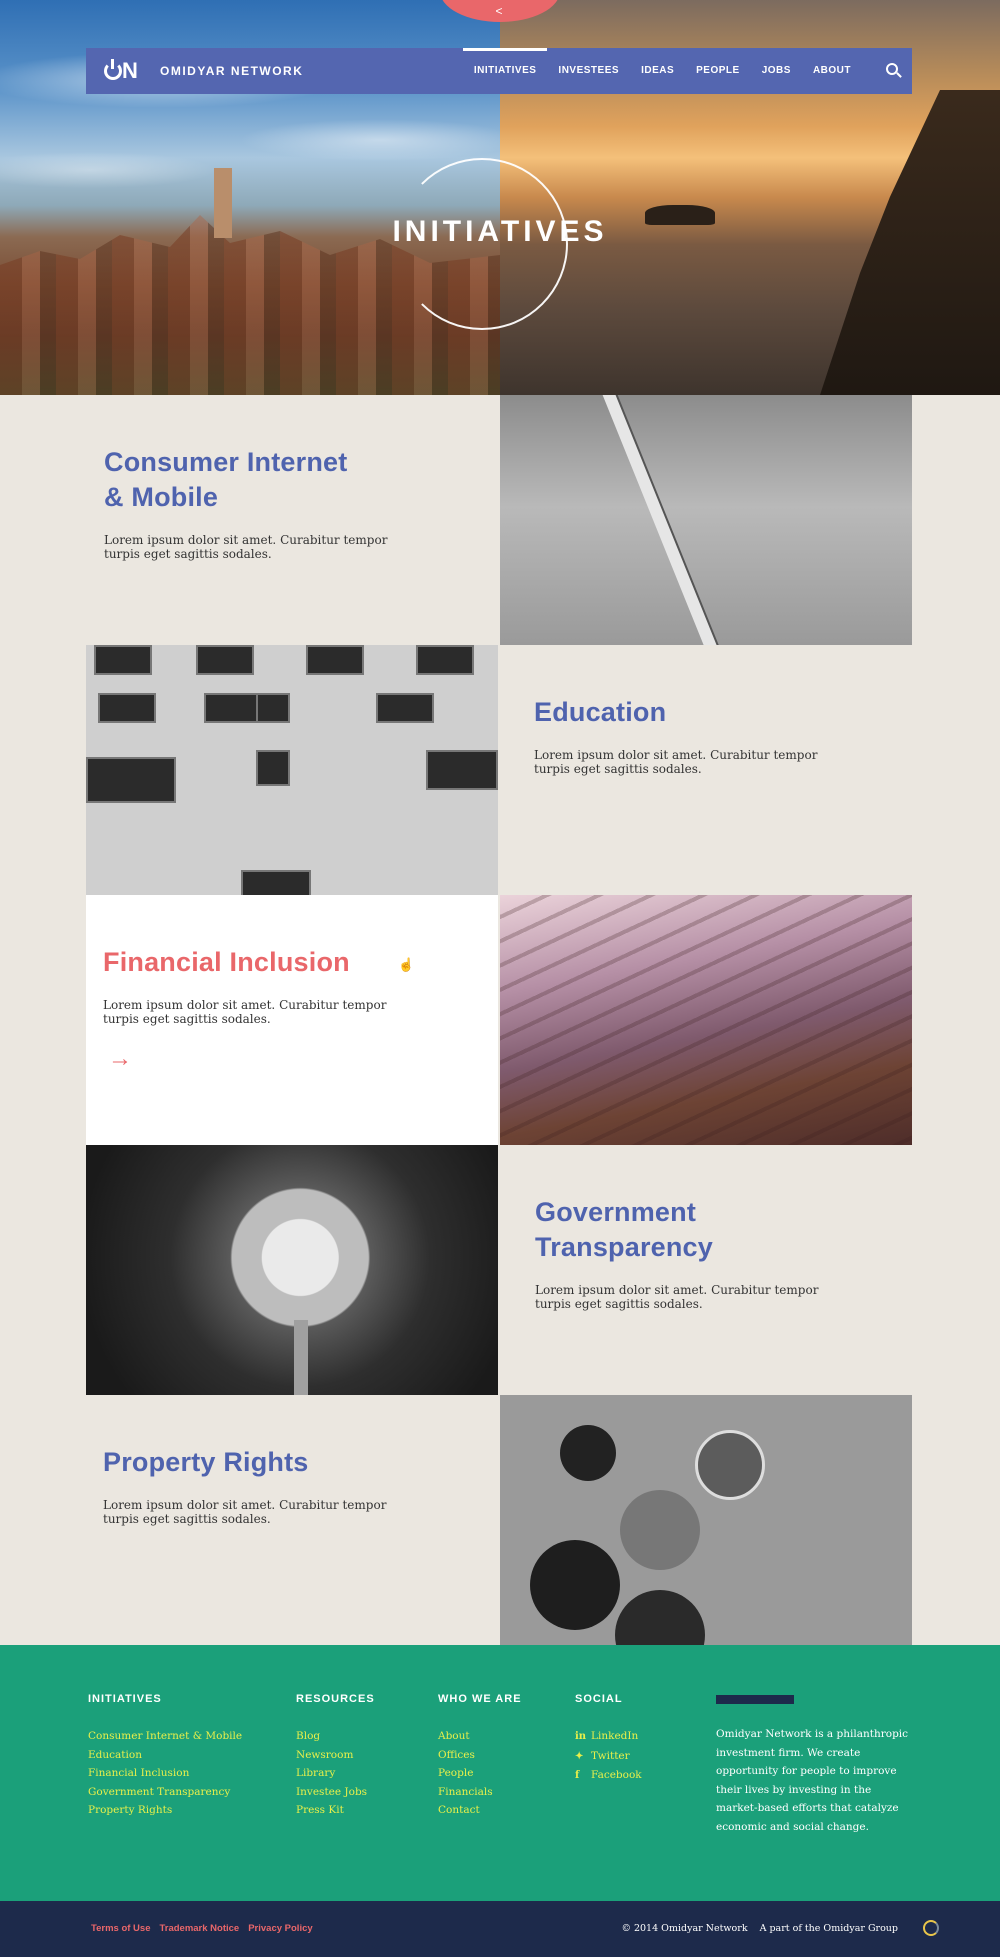 The width and height of the screenshot is (1000, 1957). I want to click on nav-item-ideas: IDEAS, so click(657, 71).